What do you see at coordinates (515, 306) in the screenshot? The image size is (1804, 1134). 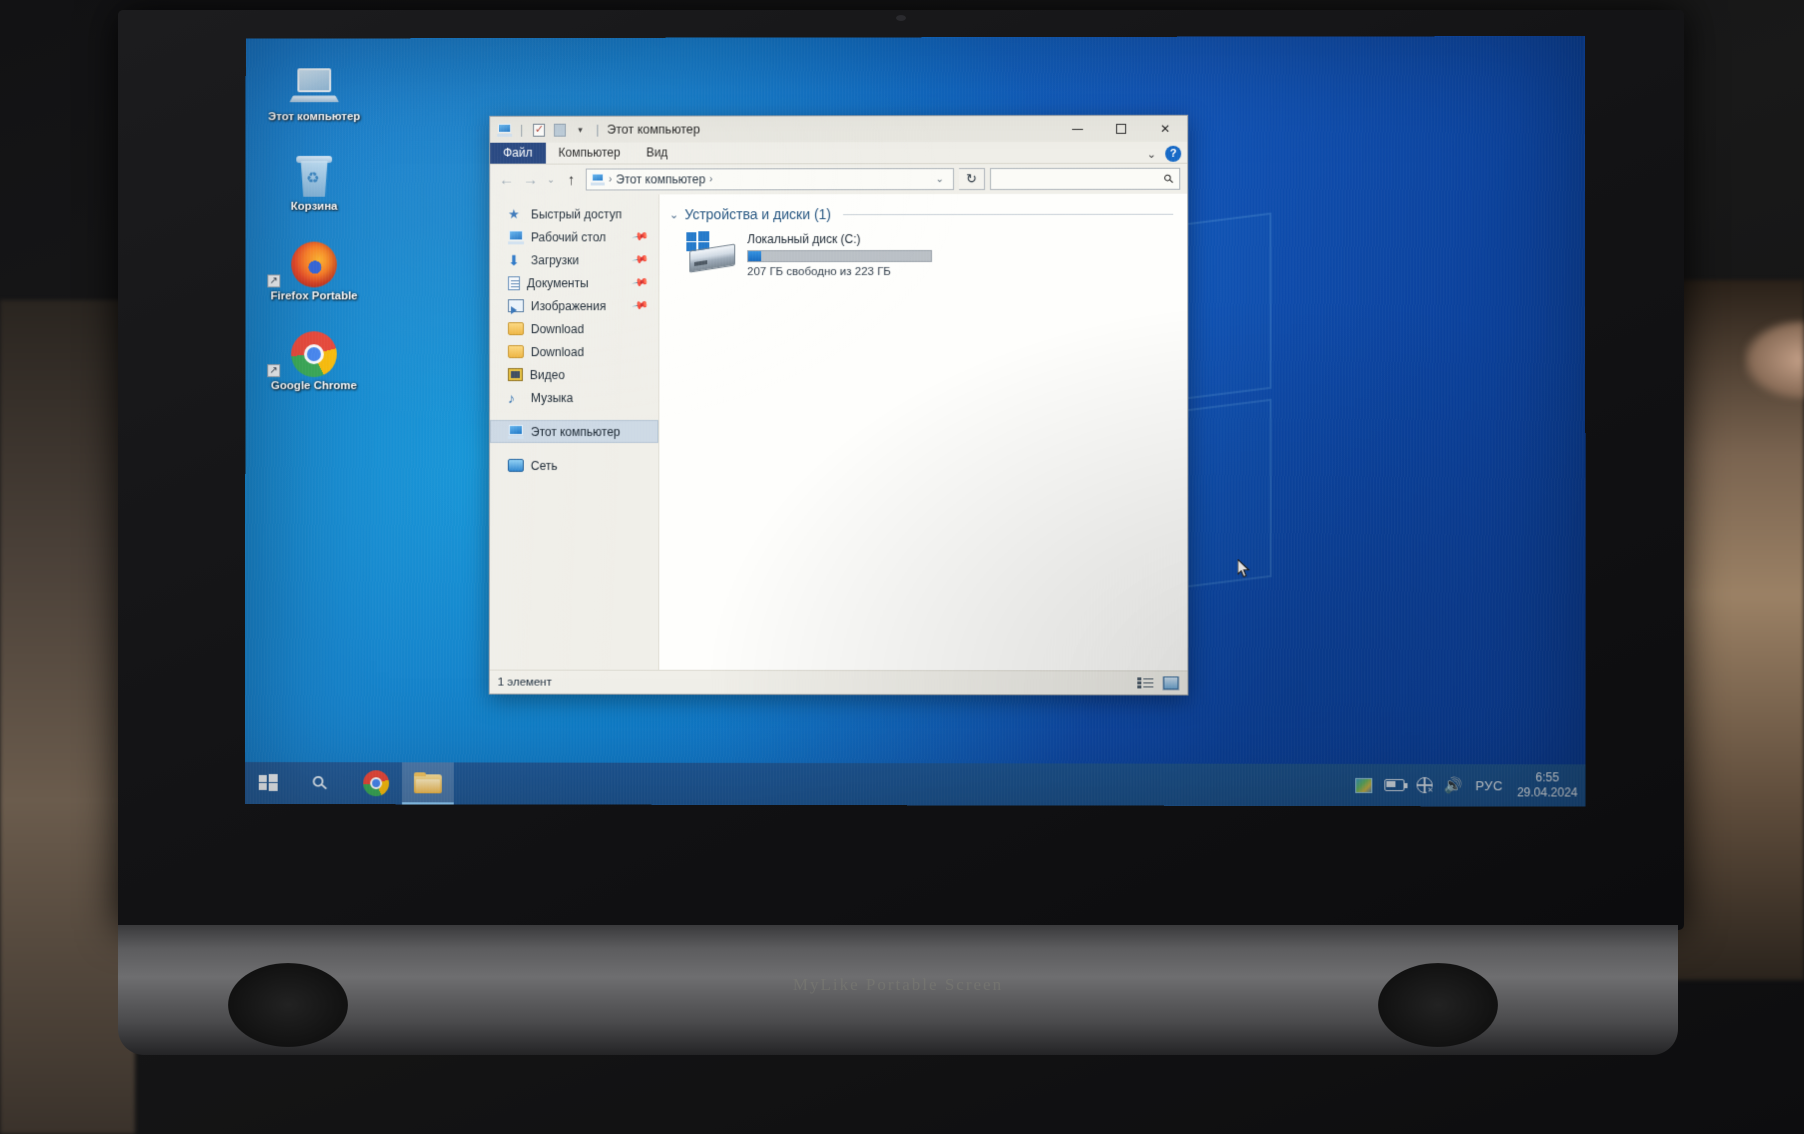 I see `pictures-icon` at bounding box center [515, 306].